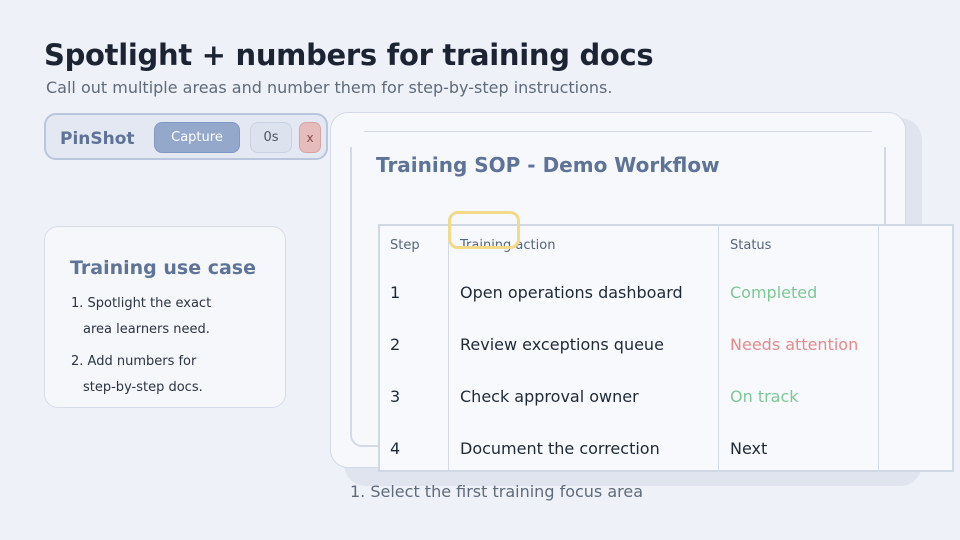 Image resolution: width=960 pixels, height=540 pixels. Describe the element at coordinates (560, 448) in the screenshot. I see `row-action: Document the correction` at that location.